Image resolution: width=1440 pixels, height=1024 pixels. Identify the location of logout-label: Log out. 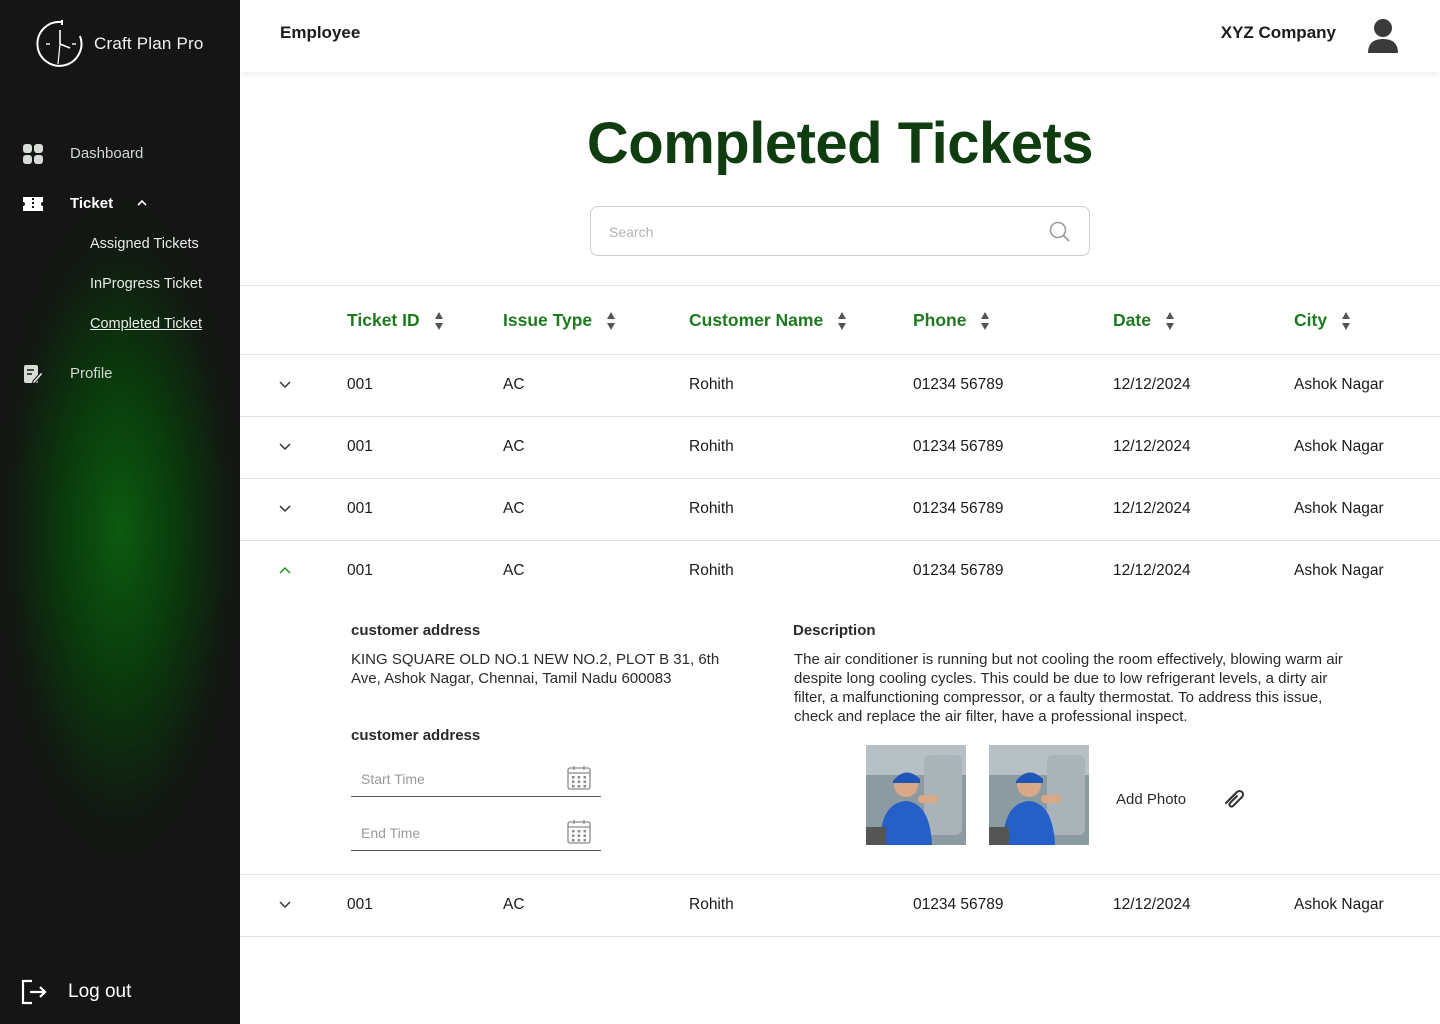
(100, 991).